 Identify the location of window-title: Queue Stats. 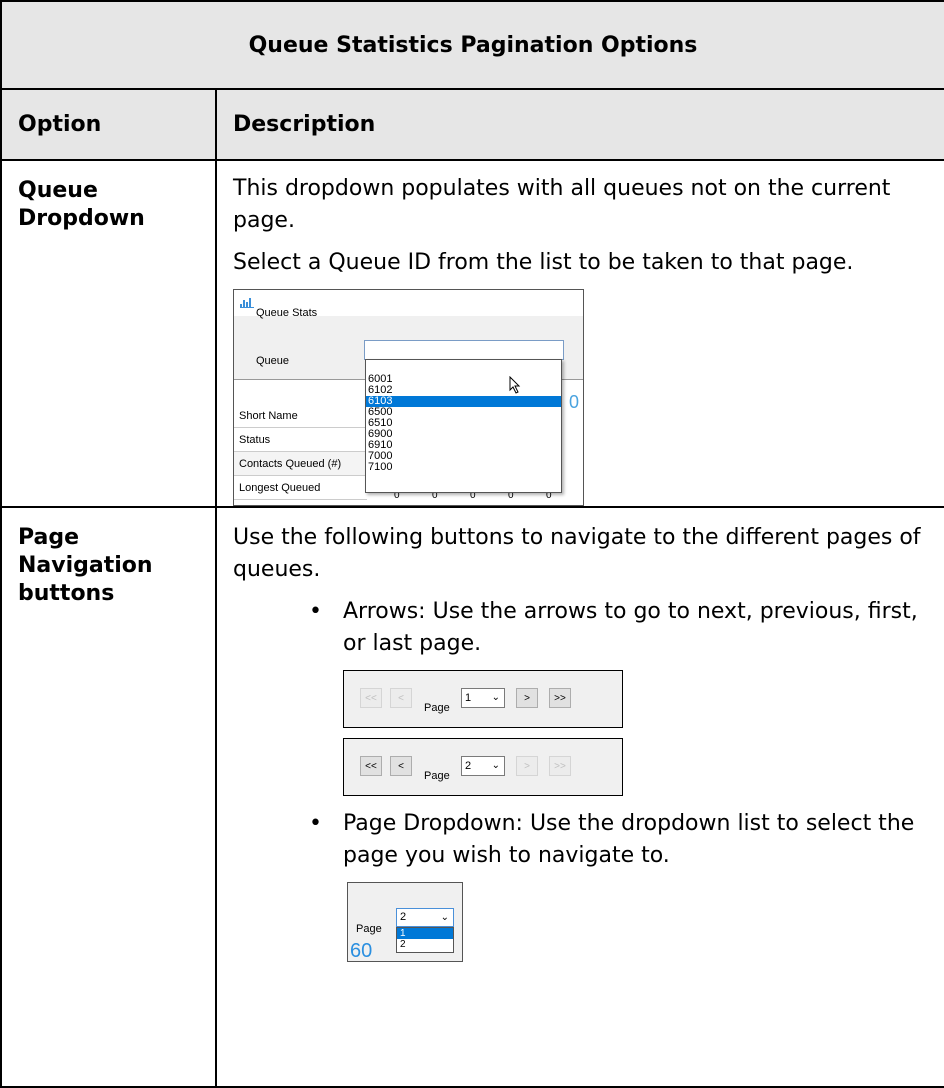
(287, 313).